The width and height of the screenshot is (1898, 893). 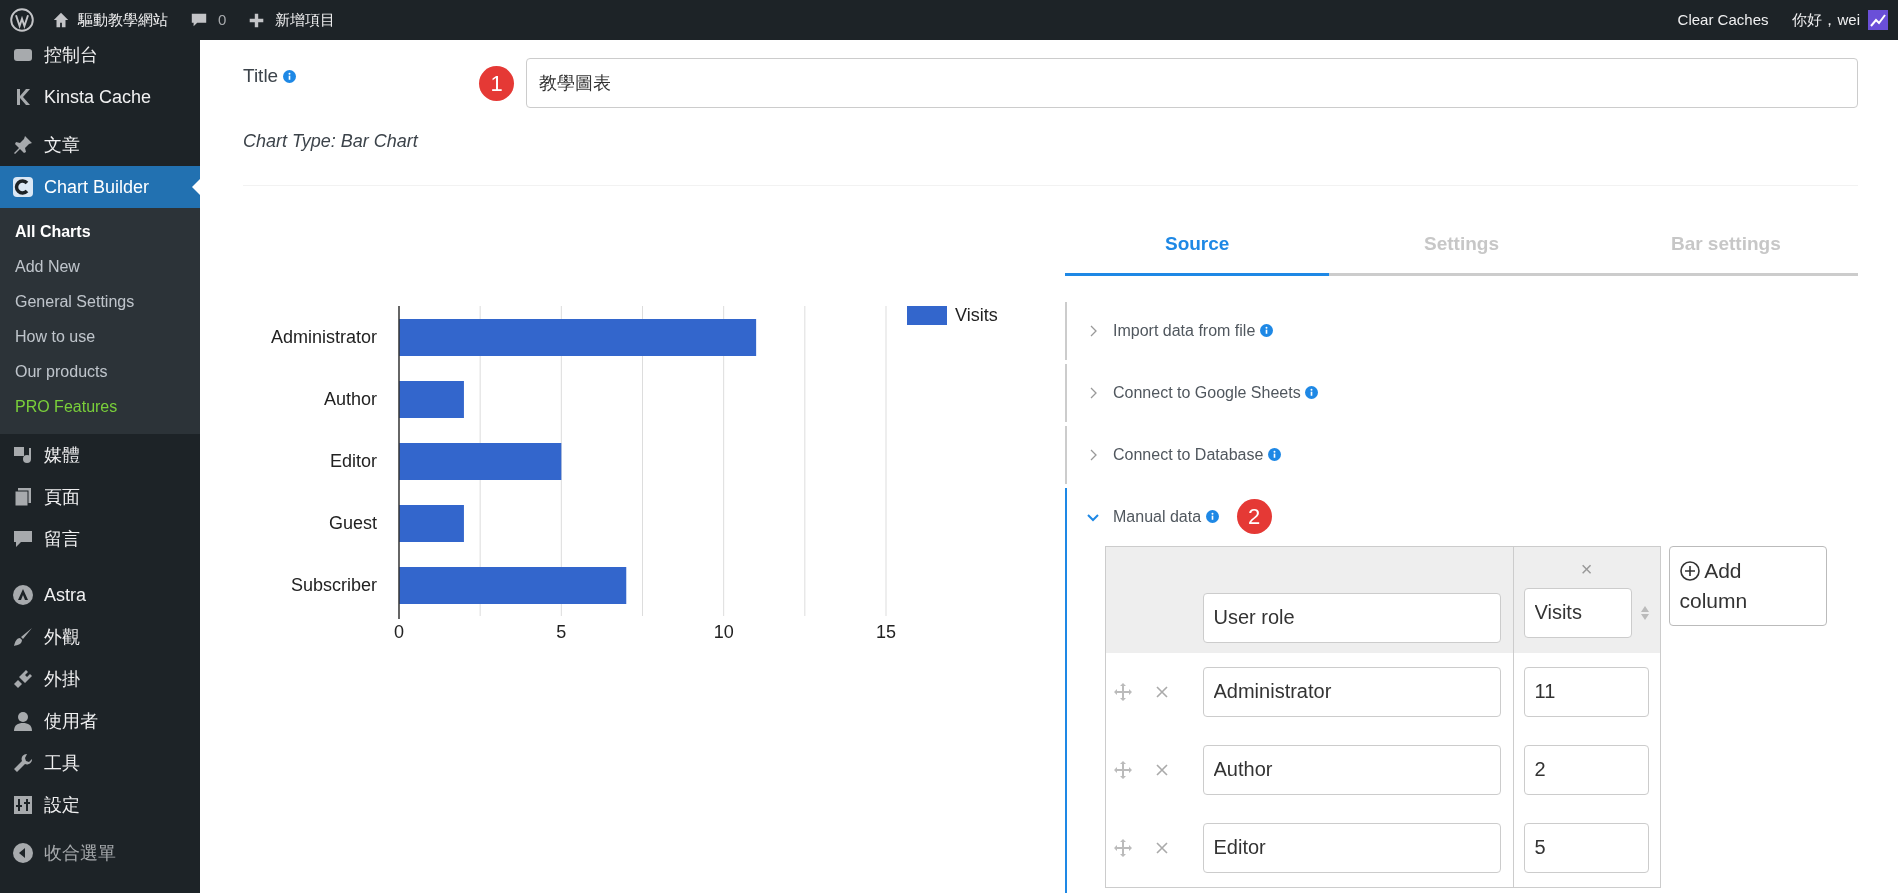 I want to click on sidebar-item: 文章, so click(x=100, y=145).